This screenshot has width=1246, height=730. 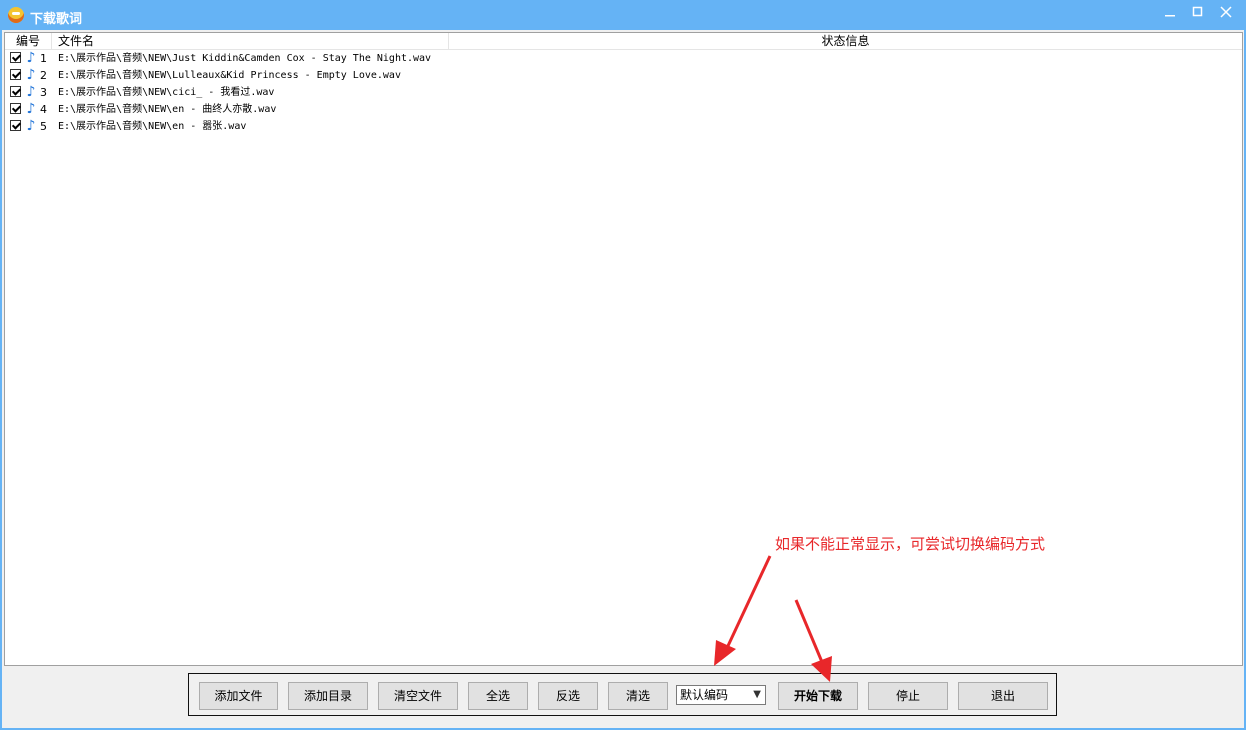 What do you see at coordinates (757, 694) in the screenshot?
I see `chevron-down-icon: ▼` at bounding box center [757, 694].